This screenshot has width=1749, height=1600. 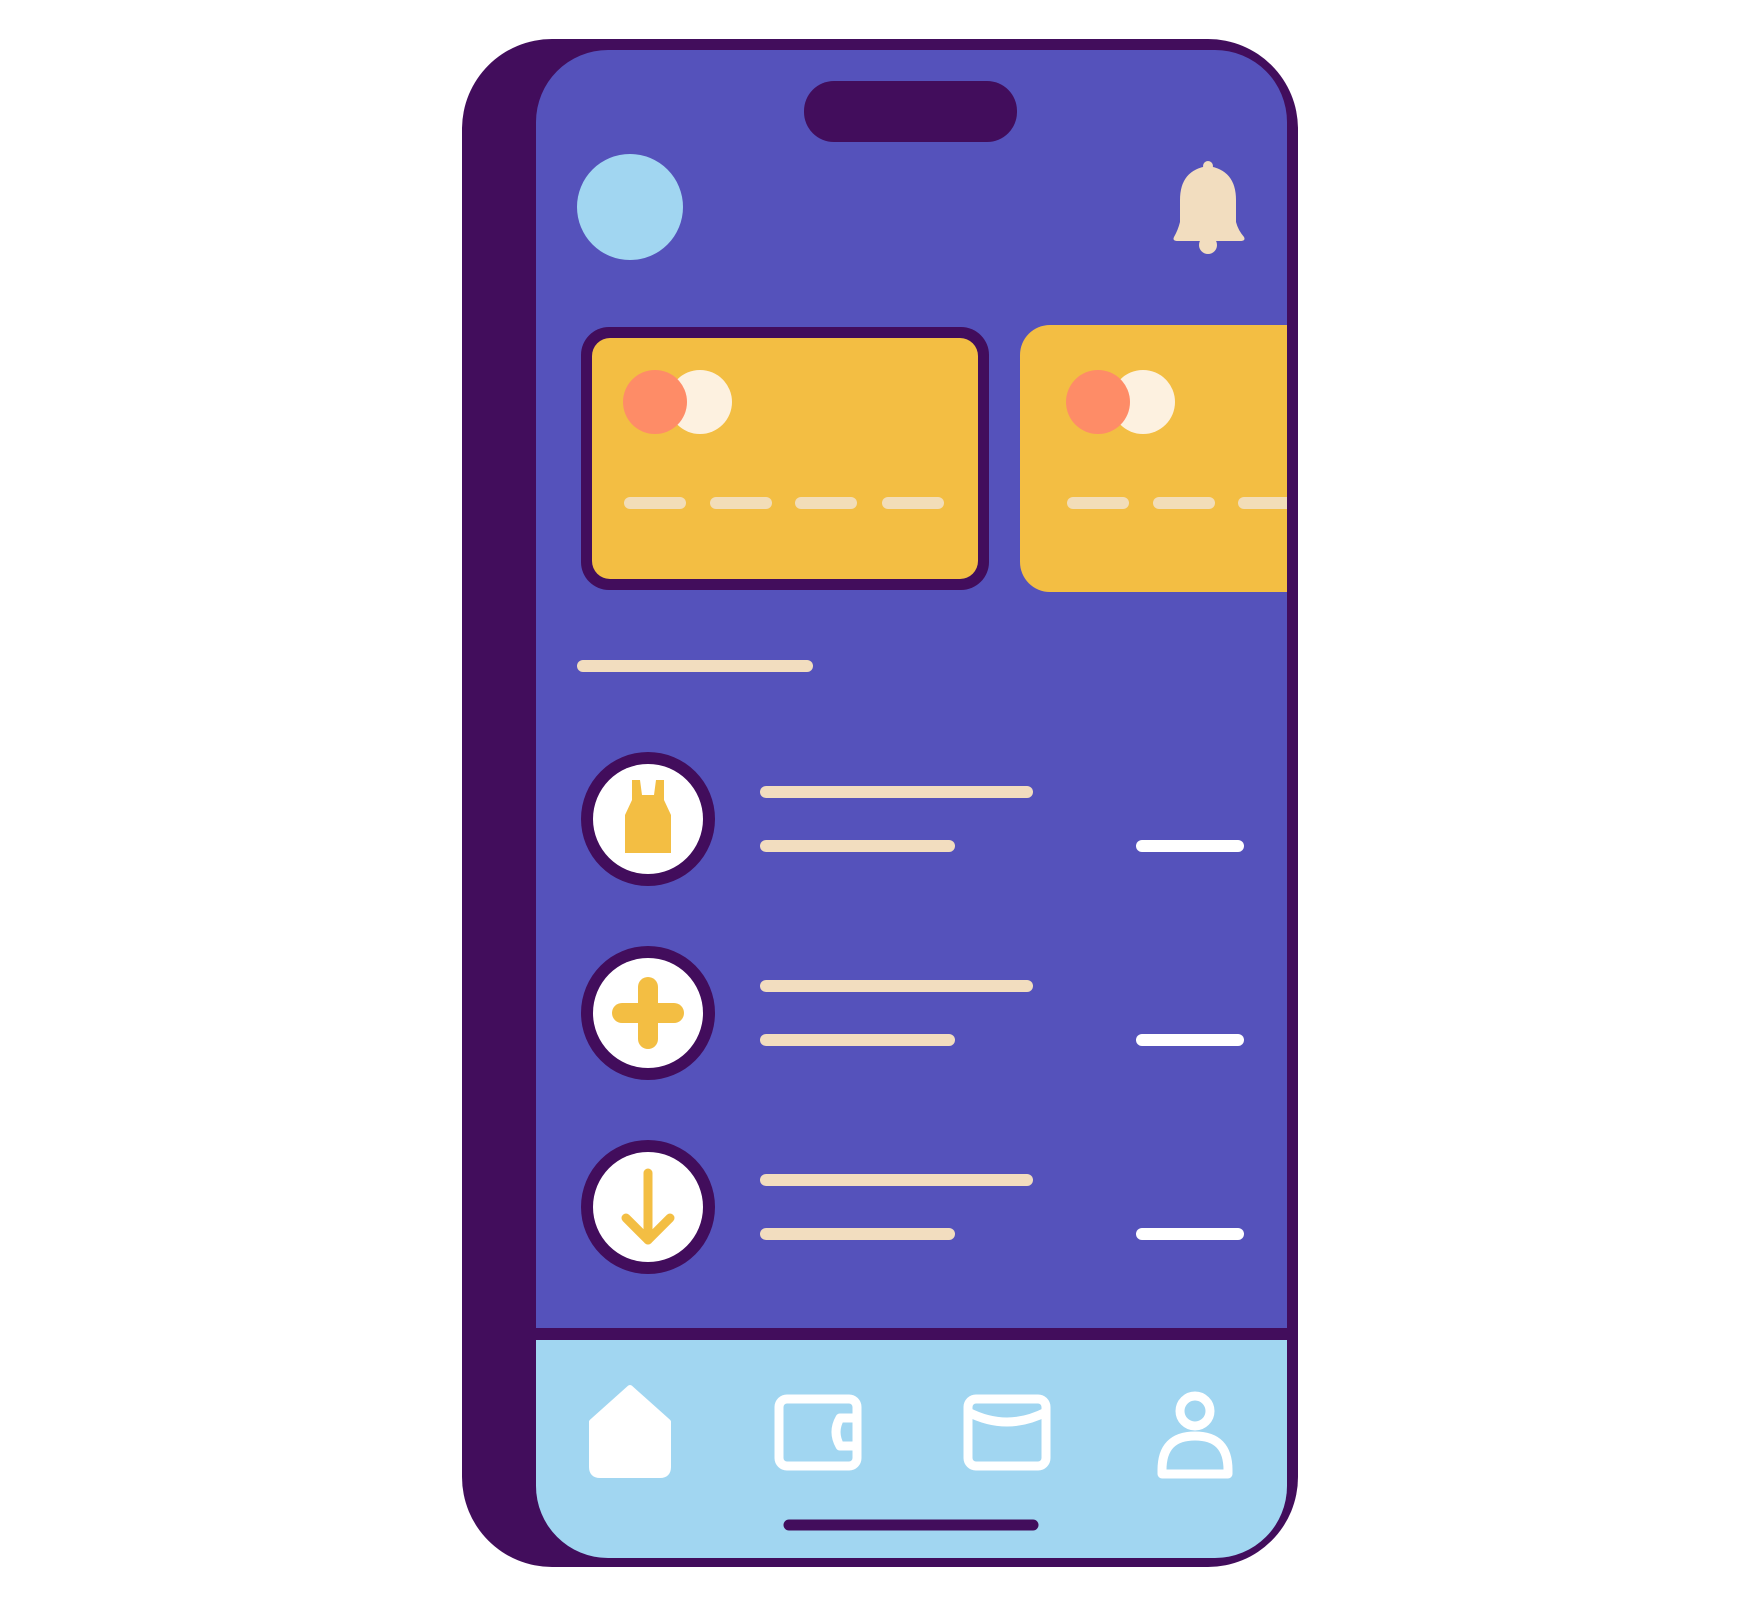 What do you see at coordinates (630, 207) in the screenshot?
I see `avatar` at bounding box center [630, 207].